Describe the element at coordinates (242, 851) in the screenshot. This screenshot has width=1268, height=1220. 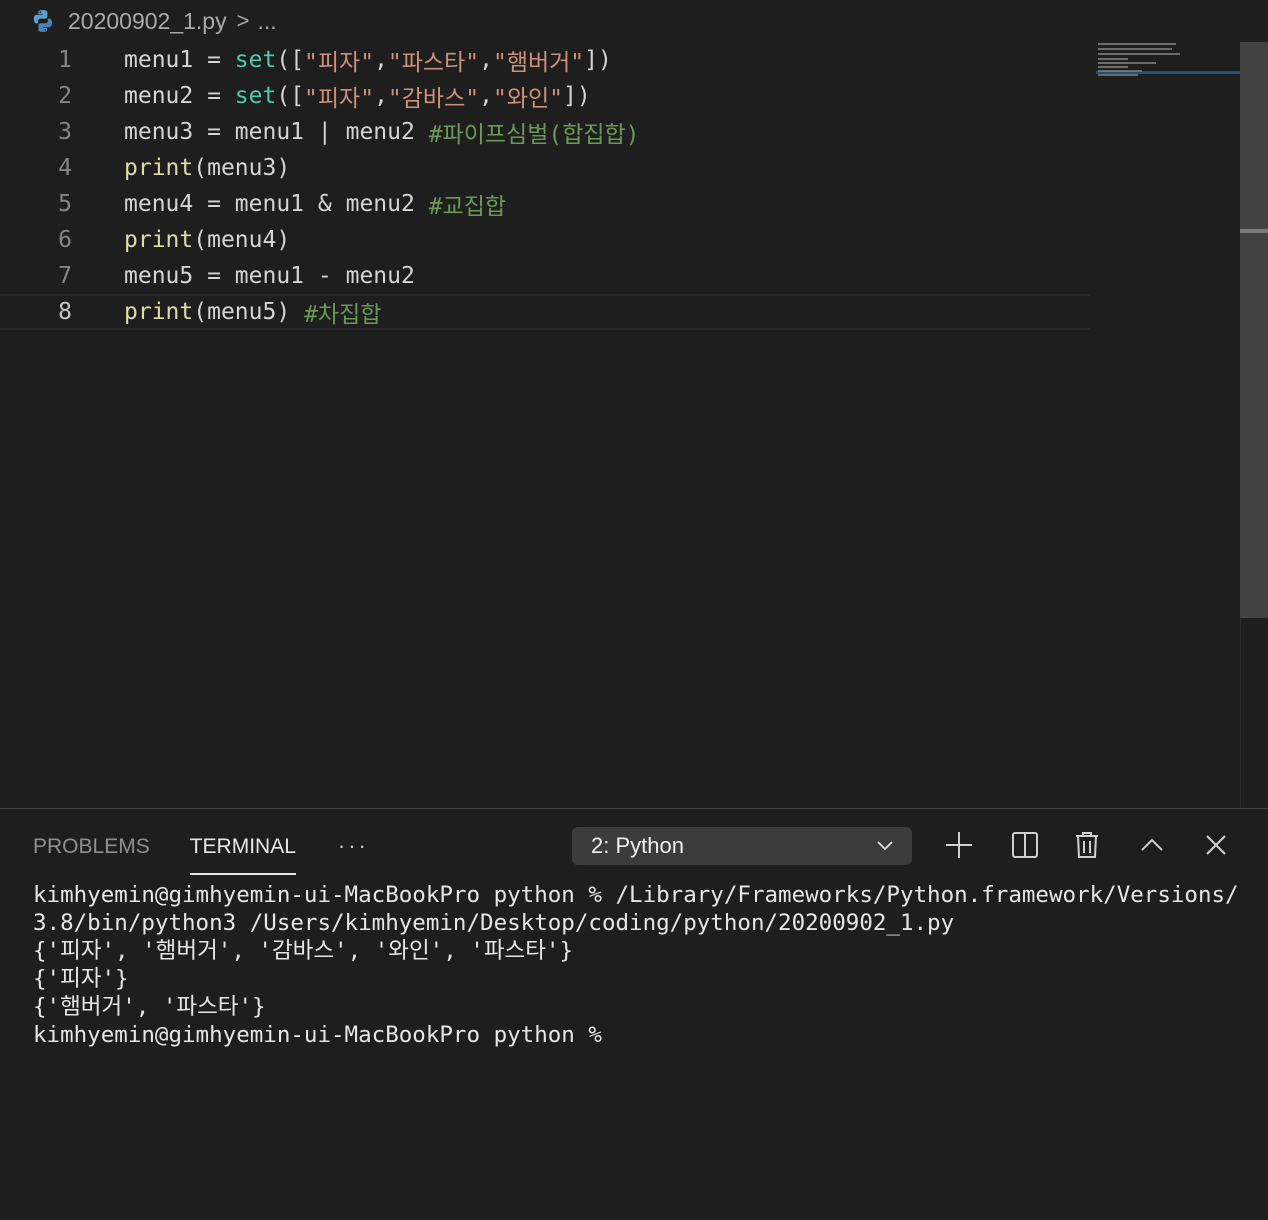
I see `tab-terminal: TERMINAL` at that location.